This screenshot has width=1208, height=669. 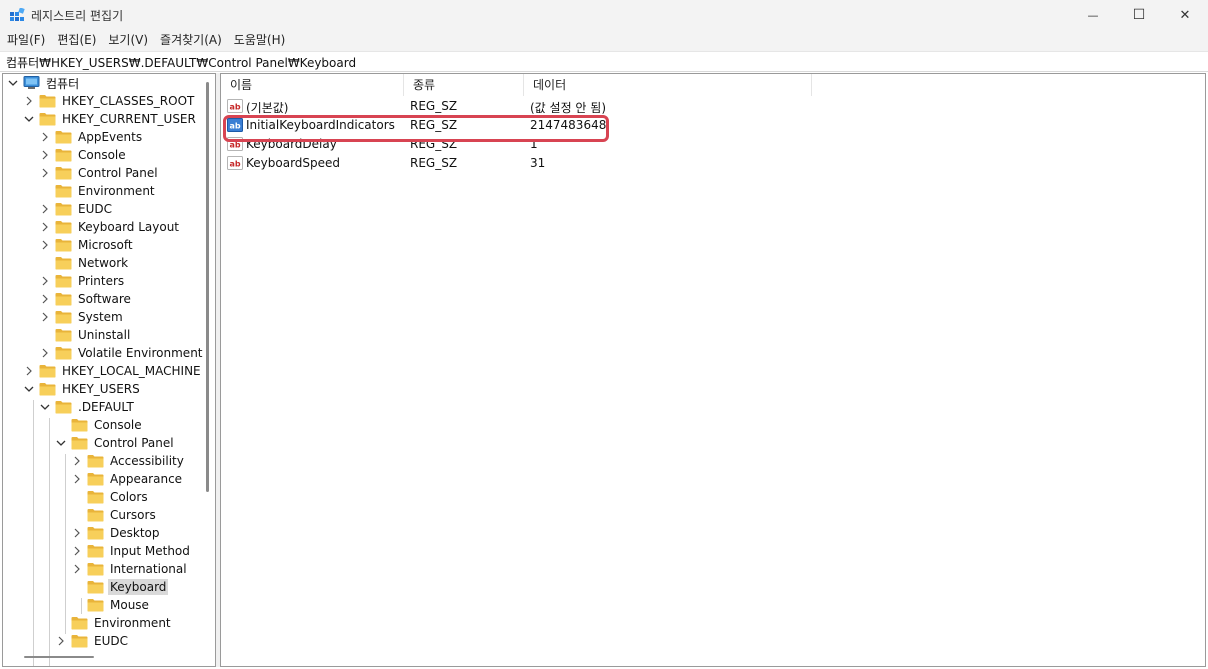 What do you see at coordinates (86, 299) in the screenshot?
I see `tree-item: Software` at bounding box center [86, 299].